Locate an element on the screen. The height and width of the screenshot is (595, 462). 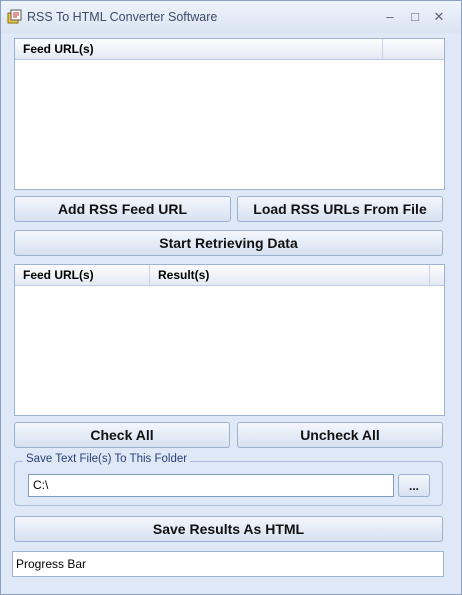
maximize-icon: □ is located at coordinates (415, 17).